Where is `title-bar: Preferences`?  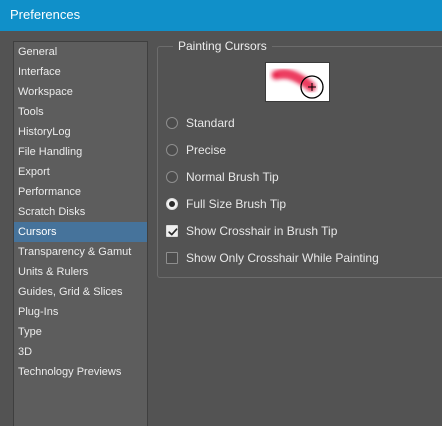 title-bar: Preferences is located at coordinates (221, 15).